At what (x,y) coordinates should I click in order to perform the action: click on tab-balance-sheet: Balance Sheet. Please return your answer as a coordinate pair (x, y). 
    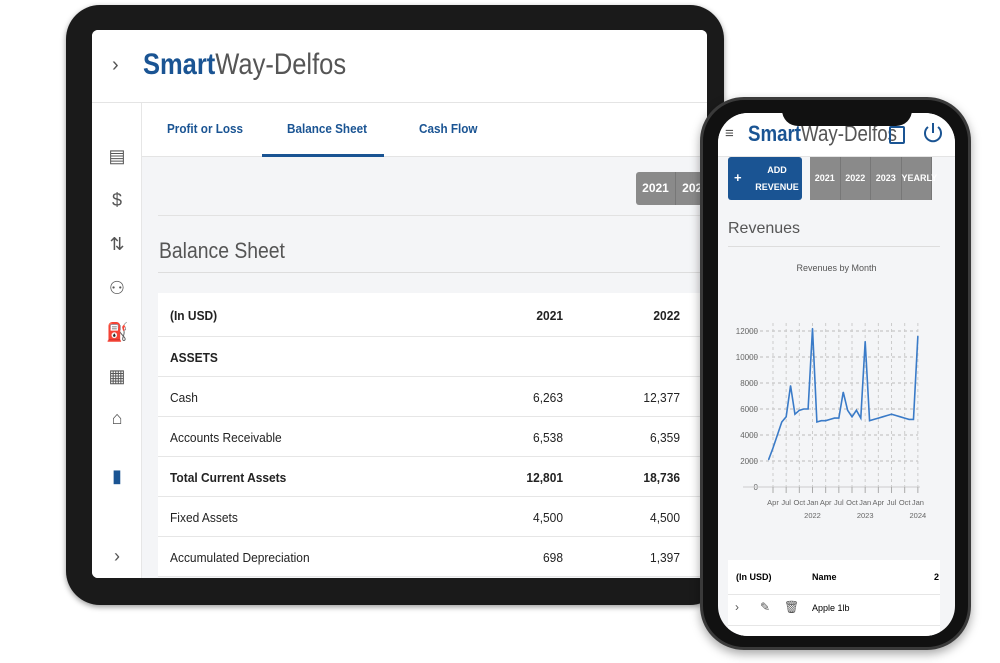
    Looking at the image, I should click on (327, 128).